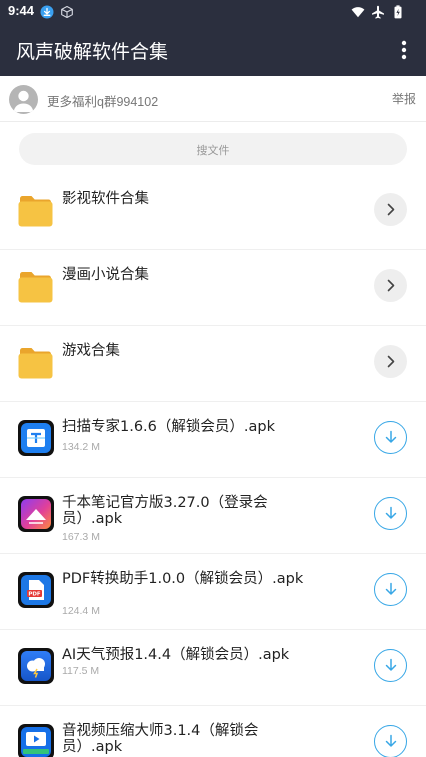 This screenshot has width=426, height=757. What do you see at coordinates (176, 655) in the screenshot?
I see `file-name: AI天气预报1.4.4（解锁会员）.apk` at bounding box center [176, 655].